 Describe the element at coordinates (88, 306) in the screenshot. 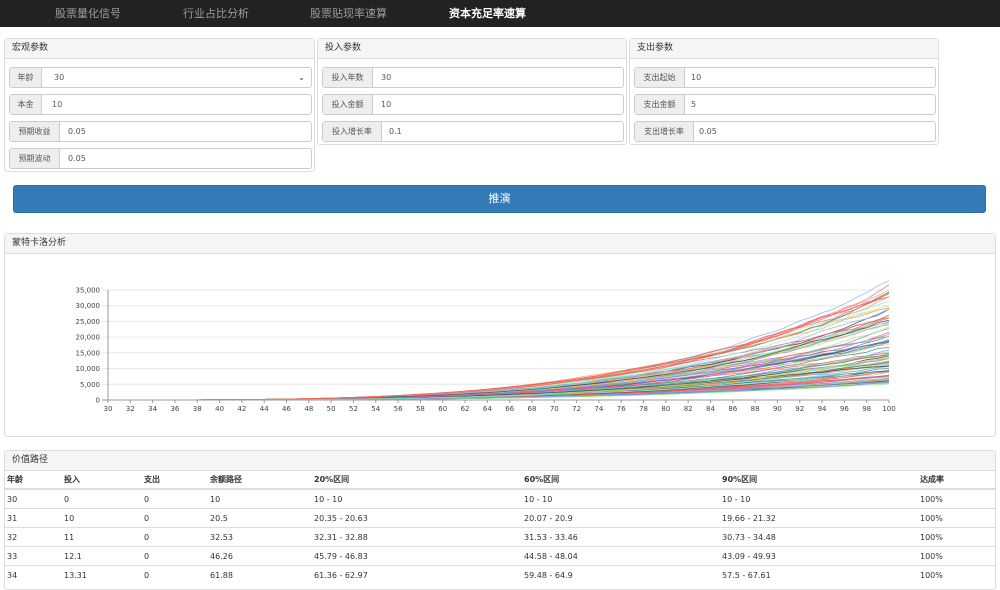

I see `y-tick-label: 30,000` at that location.